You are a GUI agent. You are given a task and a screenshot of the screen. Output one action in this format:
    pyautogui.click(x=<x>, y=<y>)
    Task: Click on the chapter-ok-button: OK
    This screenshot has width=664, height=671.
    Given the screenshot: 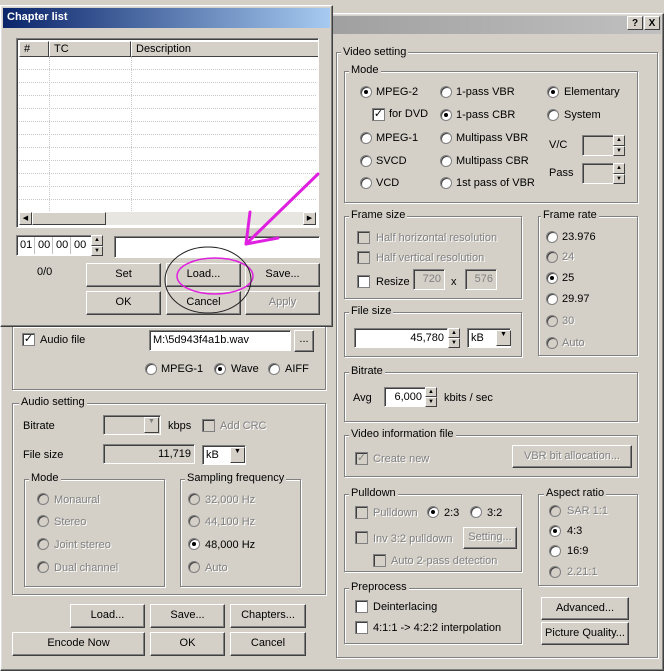 What is the action you would take?
    pyautogui.click(x=123, y=303)
    